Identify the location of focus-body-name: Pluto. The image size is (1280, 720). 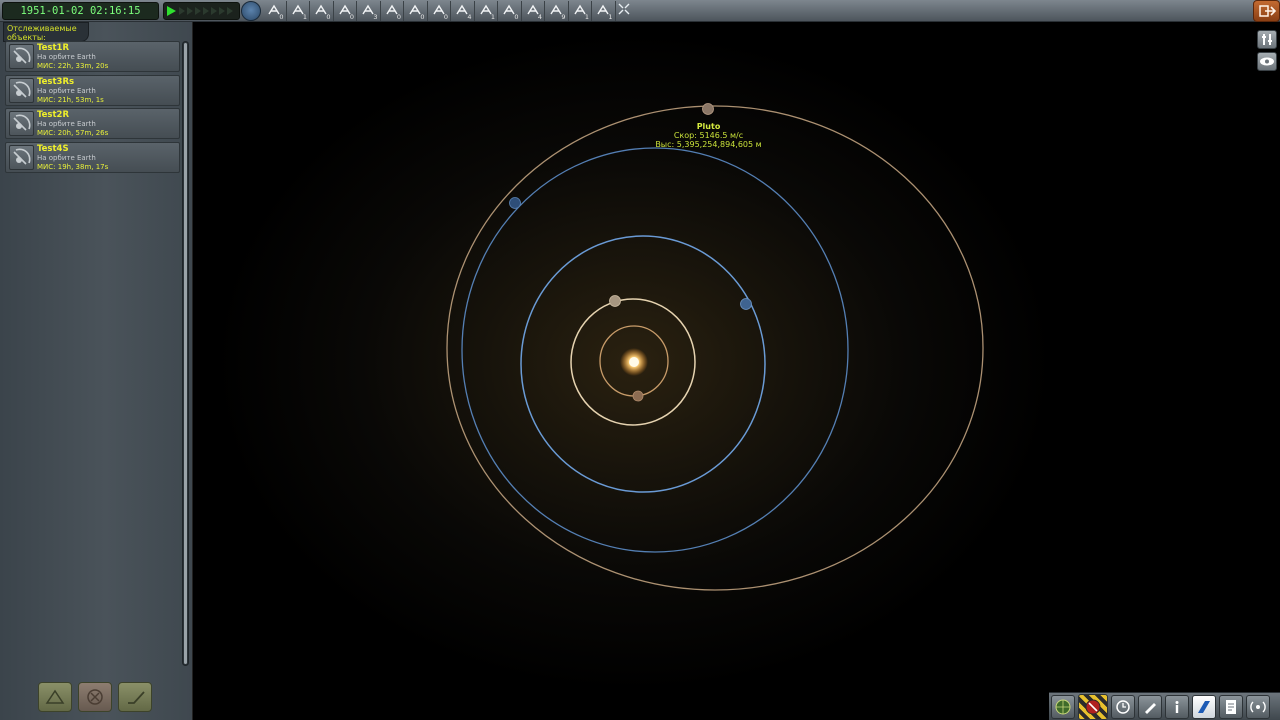
(708, 126).